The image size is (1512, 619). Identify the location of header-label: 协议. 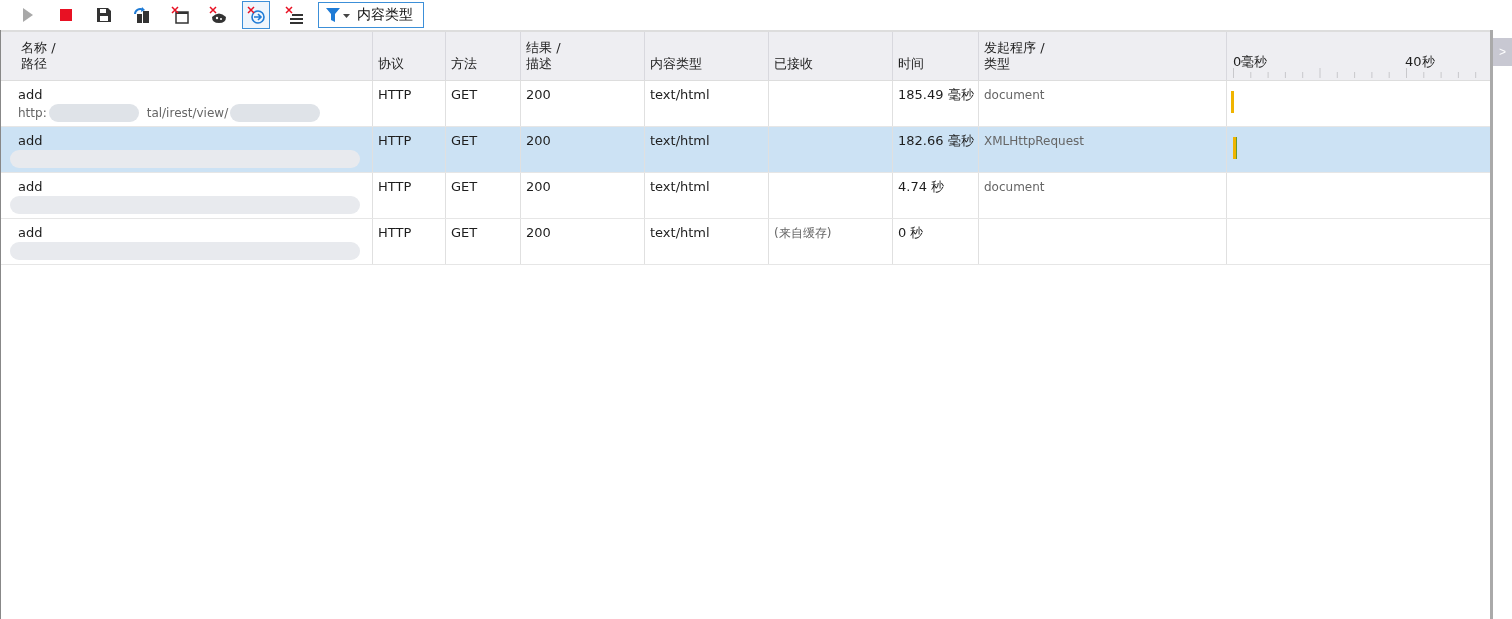
(391, 64).